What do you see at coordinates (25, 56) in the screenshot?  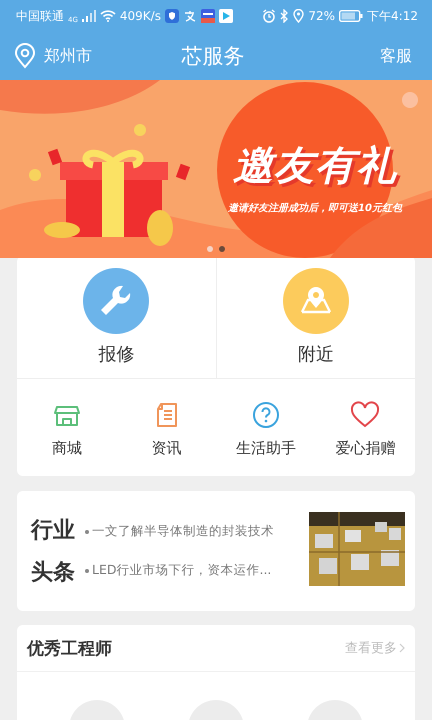 I see `location-pin-icon` at bounding box center [25, 56].